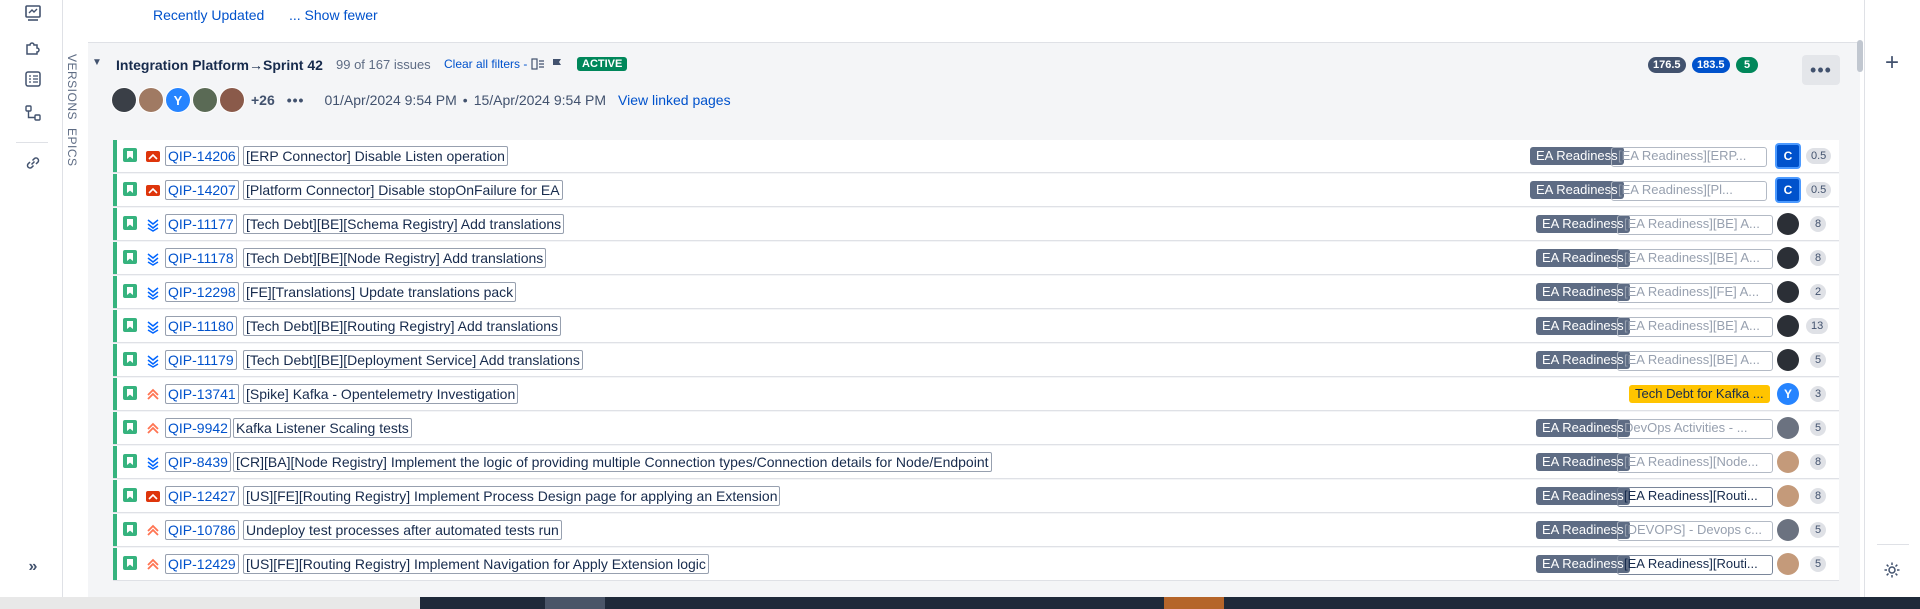 This screenshot has width=1920, height=609. Describe the element at coordinates (198, 428) in the screenshot. I see `issue-key-link: QIP-9942` at that location.